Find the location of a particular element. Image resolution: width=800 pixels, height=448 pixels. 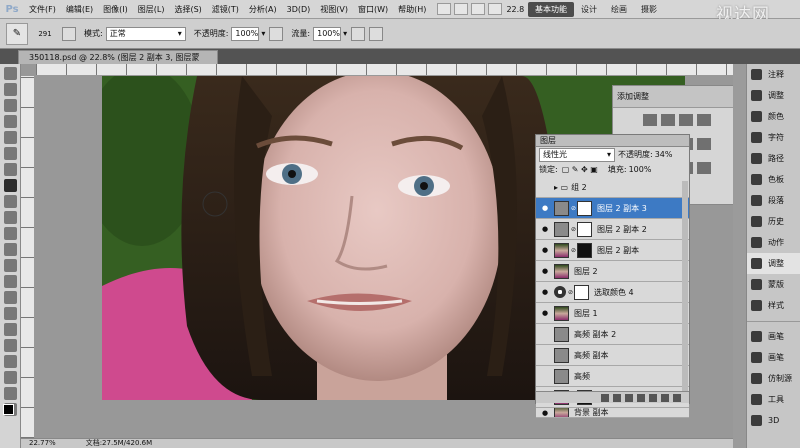

gradient-tool-icon is located at coordinates (10, 249).